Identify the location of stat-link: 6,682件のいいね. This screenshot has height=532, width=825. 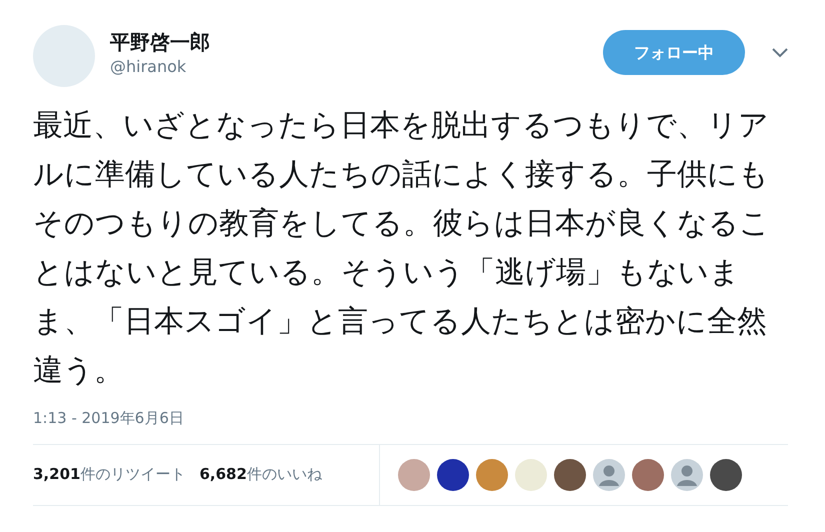
(260, 474).